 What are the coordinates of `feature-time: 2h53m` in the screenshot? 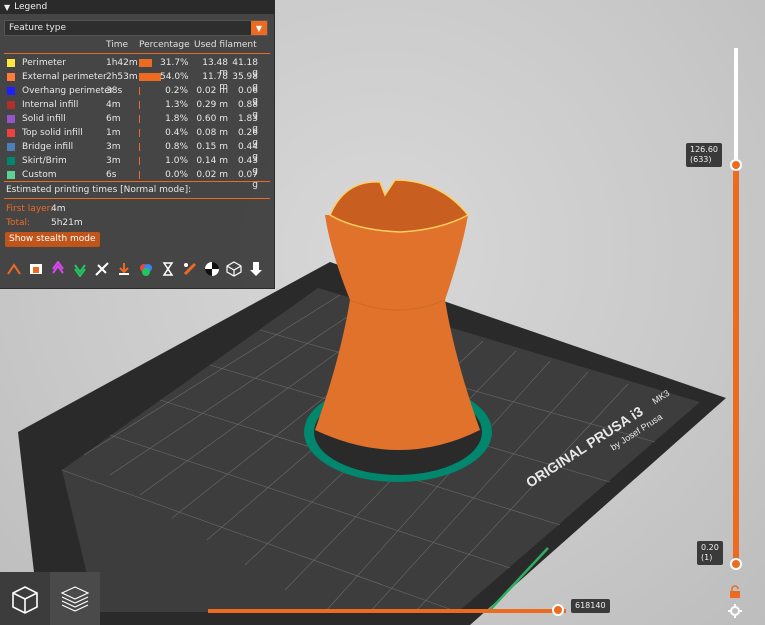 It's located at (122, 77).